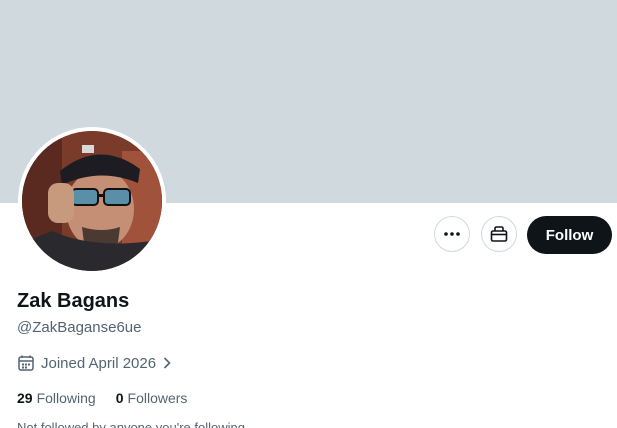 This screenshot has width=617, height=428. I want to click on profile-name: Zak Bagans, so click(73, 301).